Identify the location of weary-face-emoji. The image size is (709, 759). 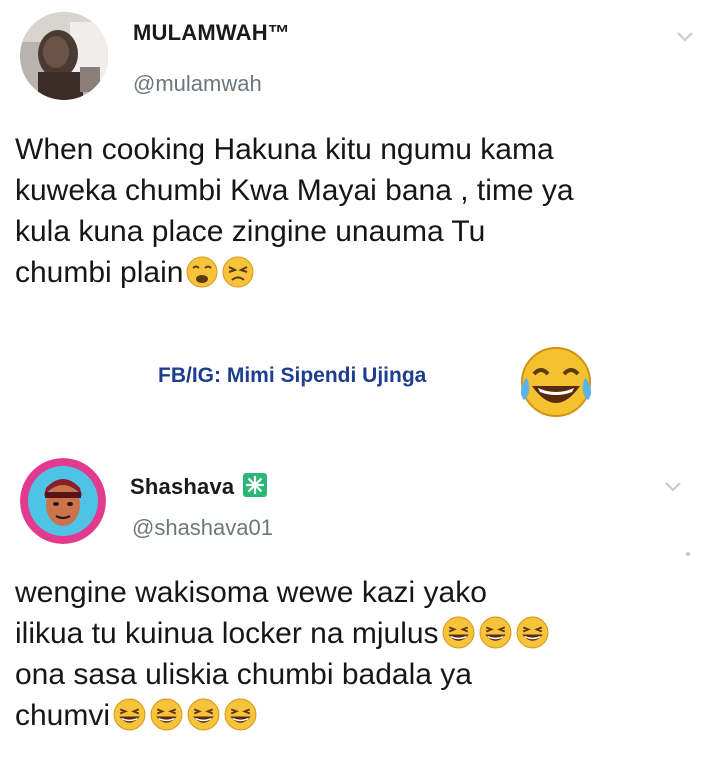
(202, 272).